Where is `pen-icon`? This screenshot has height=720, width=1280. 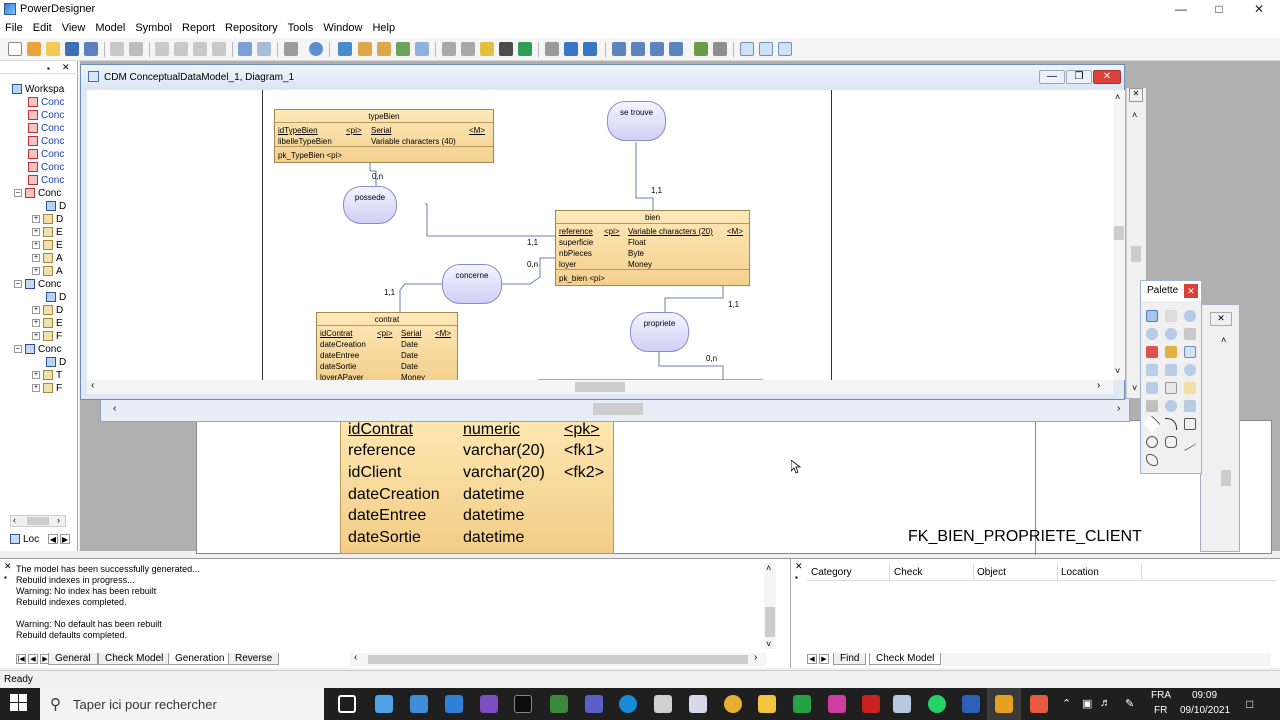
pen-icon is located at coordinates (487, 49).